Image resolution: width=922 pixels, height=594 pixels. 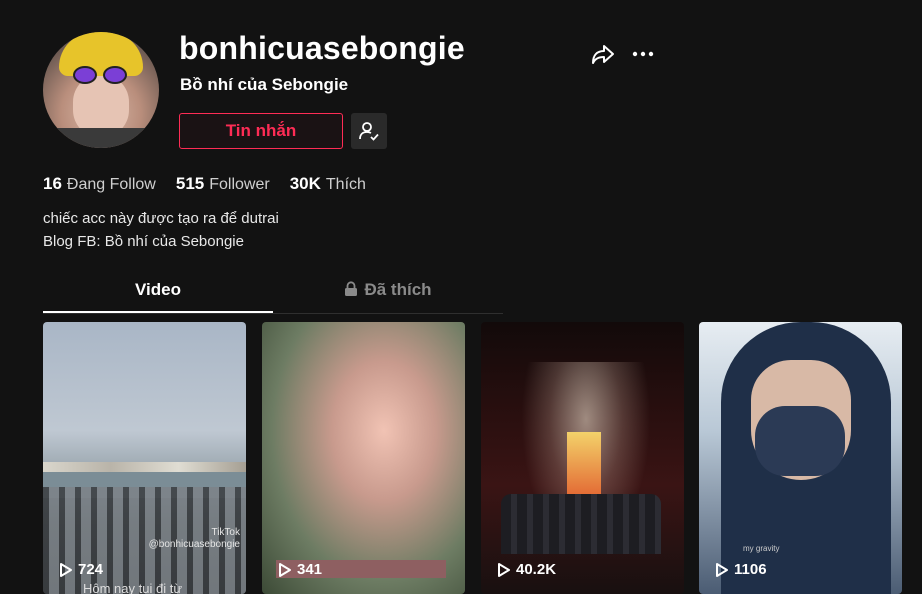 What do you see at coordinates (327, 183) in the screenshot?
I see `likes-stat: 30K Thích` at bounding box center [327, 183].